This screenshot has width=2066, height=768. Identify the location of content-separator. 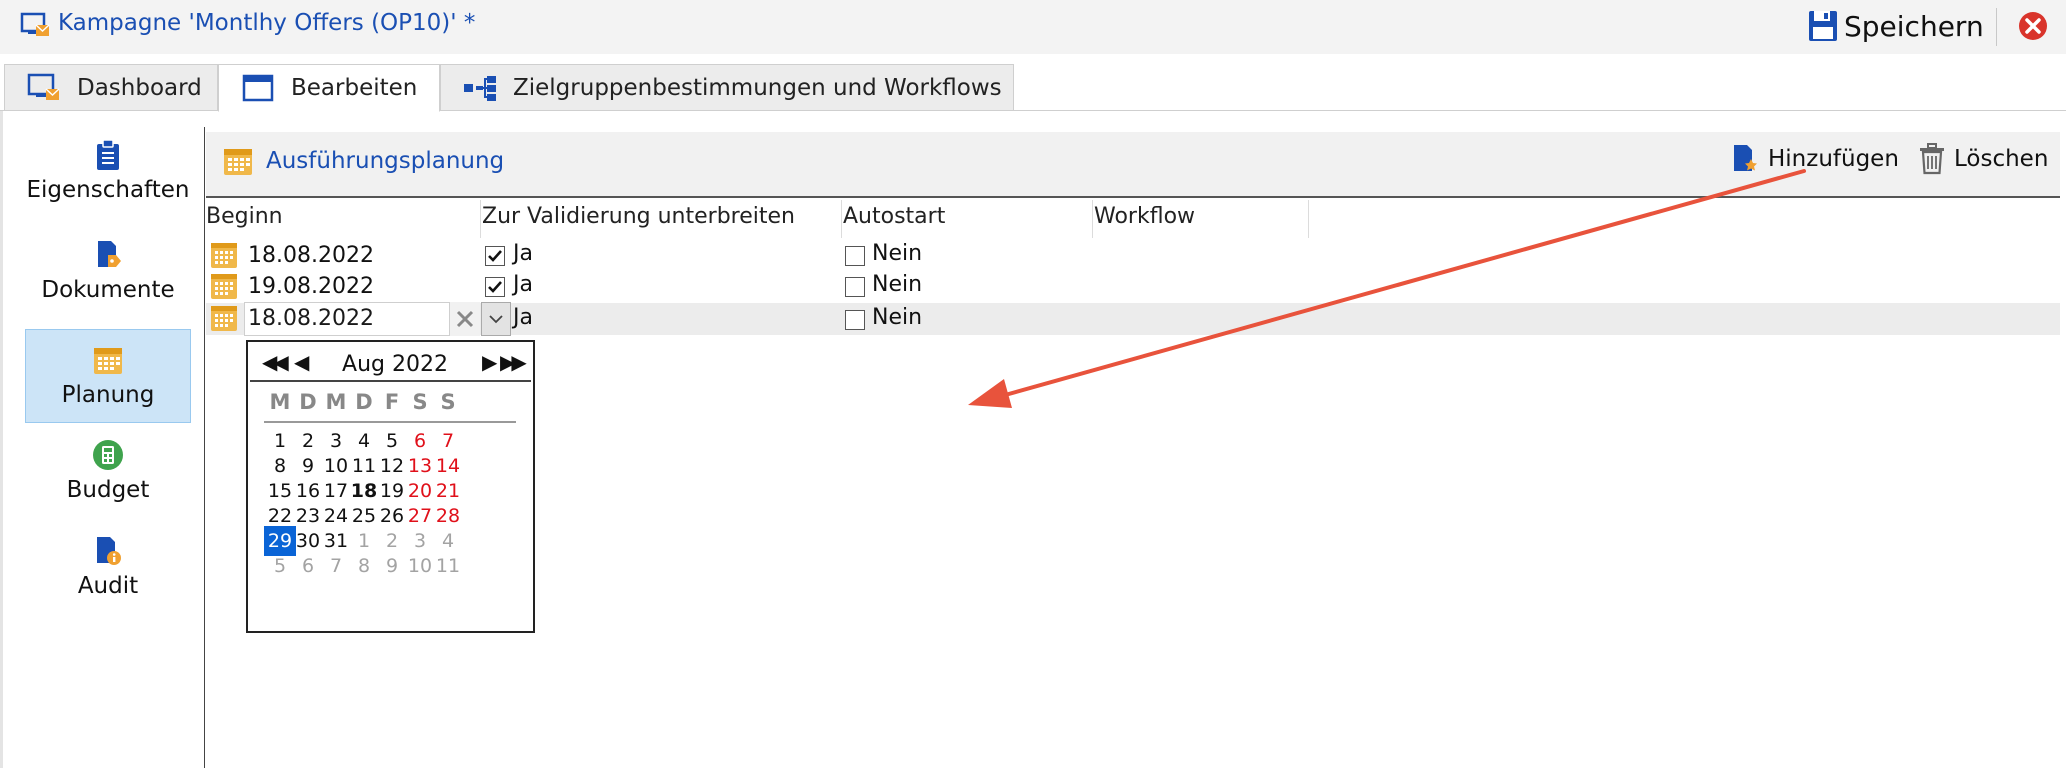
(204, 447).